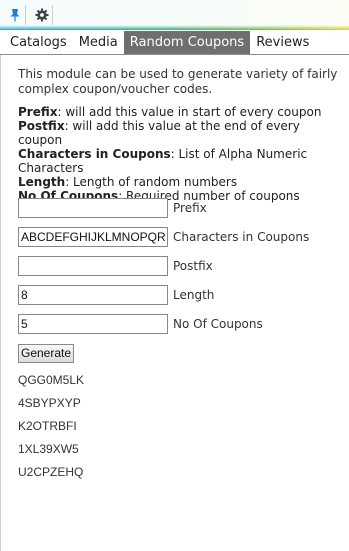  I want to click on top-toolbar, so click(174, 15).